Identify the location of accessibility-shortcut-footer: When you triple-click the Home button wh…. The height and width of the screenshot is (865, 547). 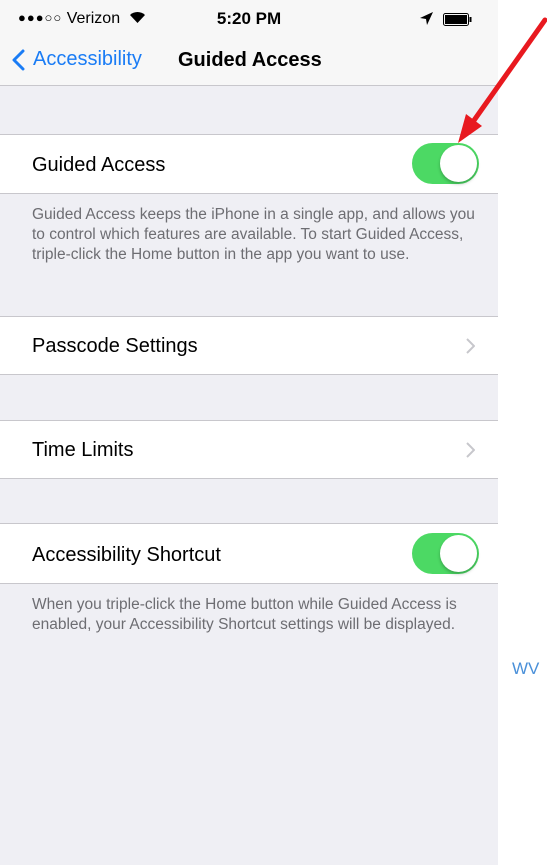
(244, 614).